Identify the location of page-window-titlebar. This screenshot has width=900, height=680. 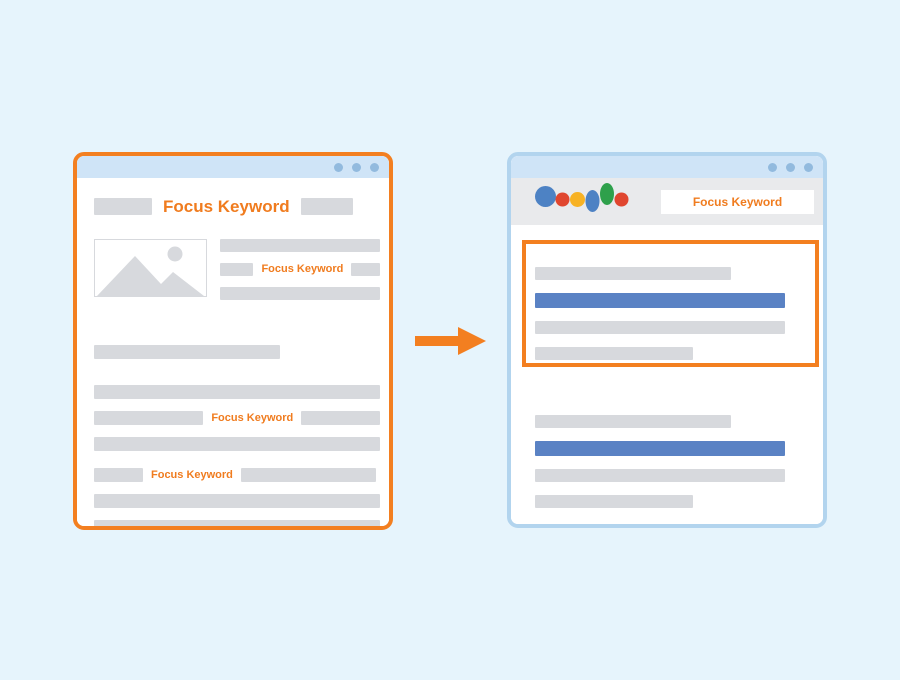
(233, 167).